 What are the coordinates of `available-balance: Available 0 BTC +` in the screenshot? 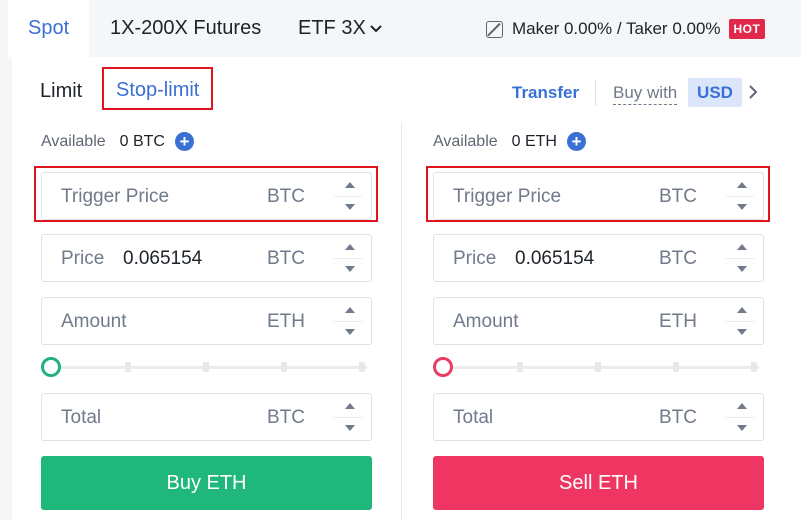 It's located at (117, 141).